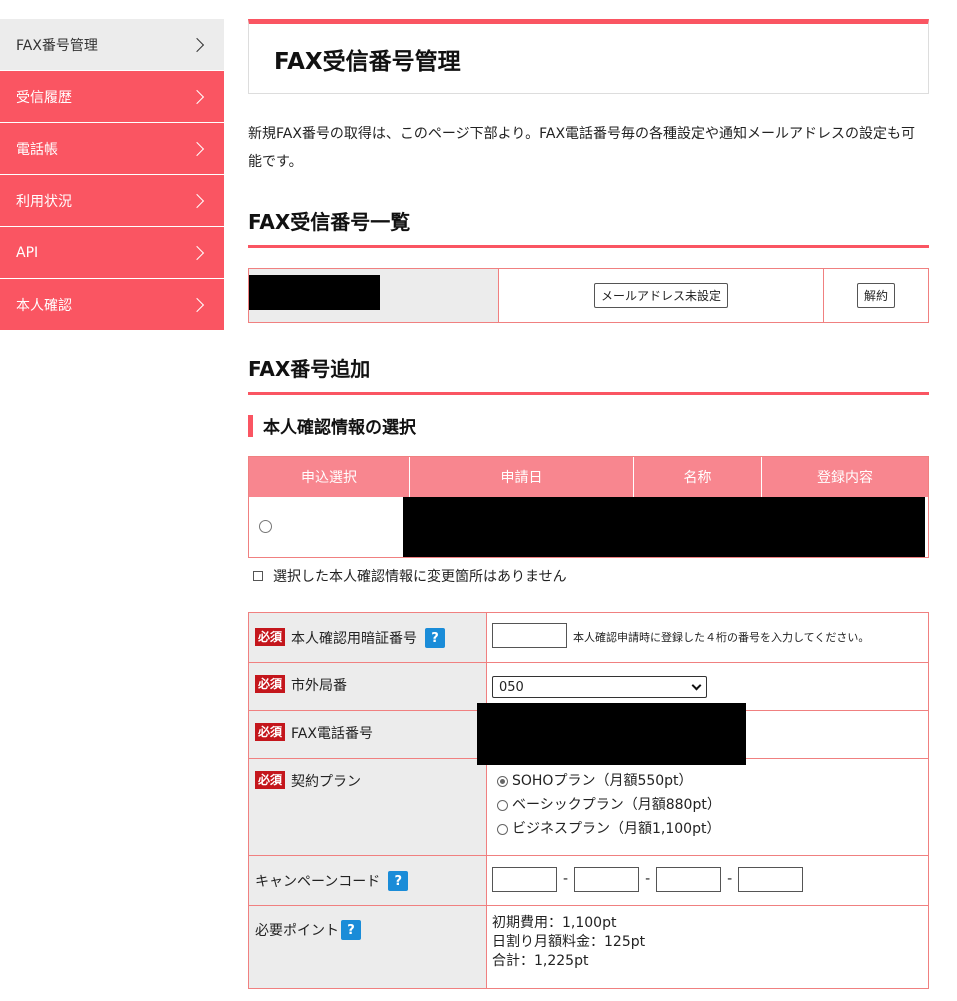 This screenshot has height=1001, width=957. Describe the element at coordinates (368, 686) in the screenshot. I see `area-code-label-cell: 必須 市外局番` at that location.